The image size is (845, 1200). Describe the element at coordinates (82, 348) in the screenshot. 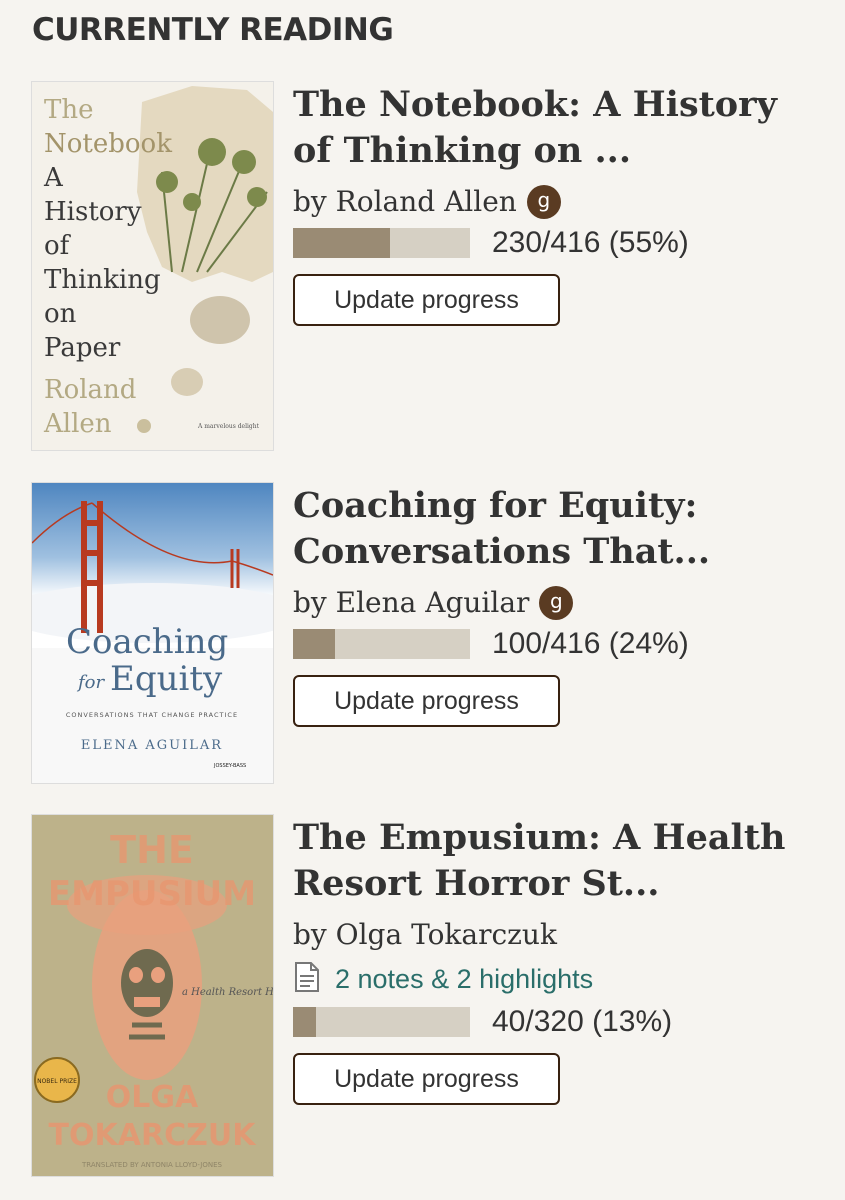

I see `cover-text: Paper` at that location.